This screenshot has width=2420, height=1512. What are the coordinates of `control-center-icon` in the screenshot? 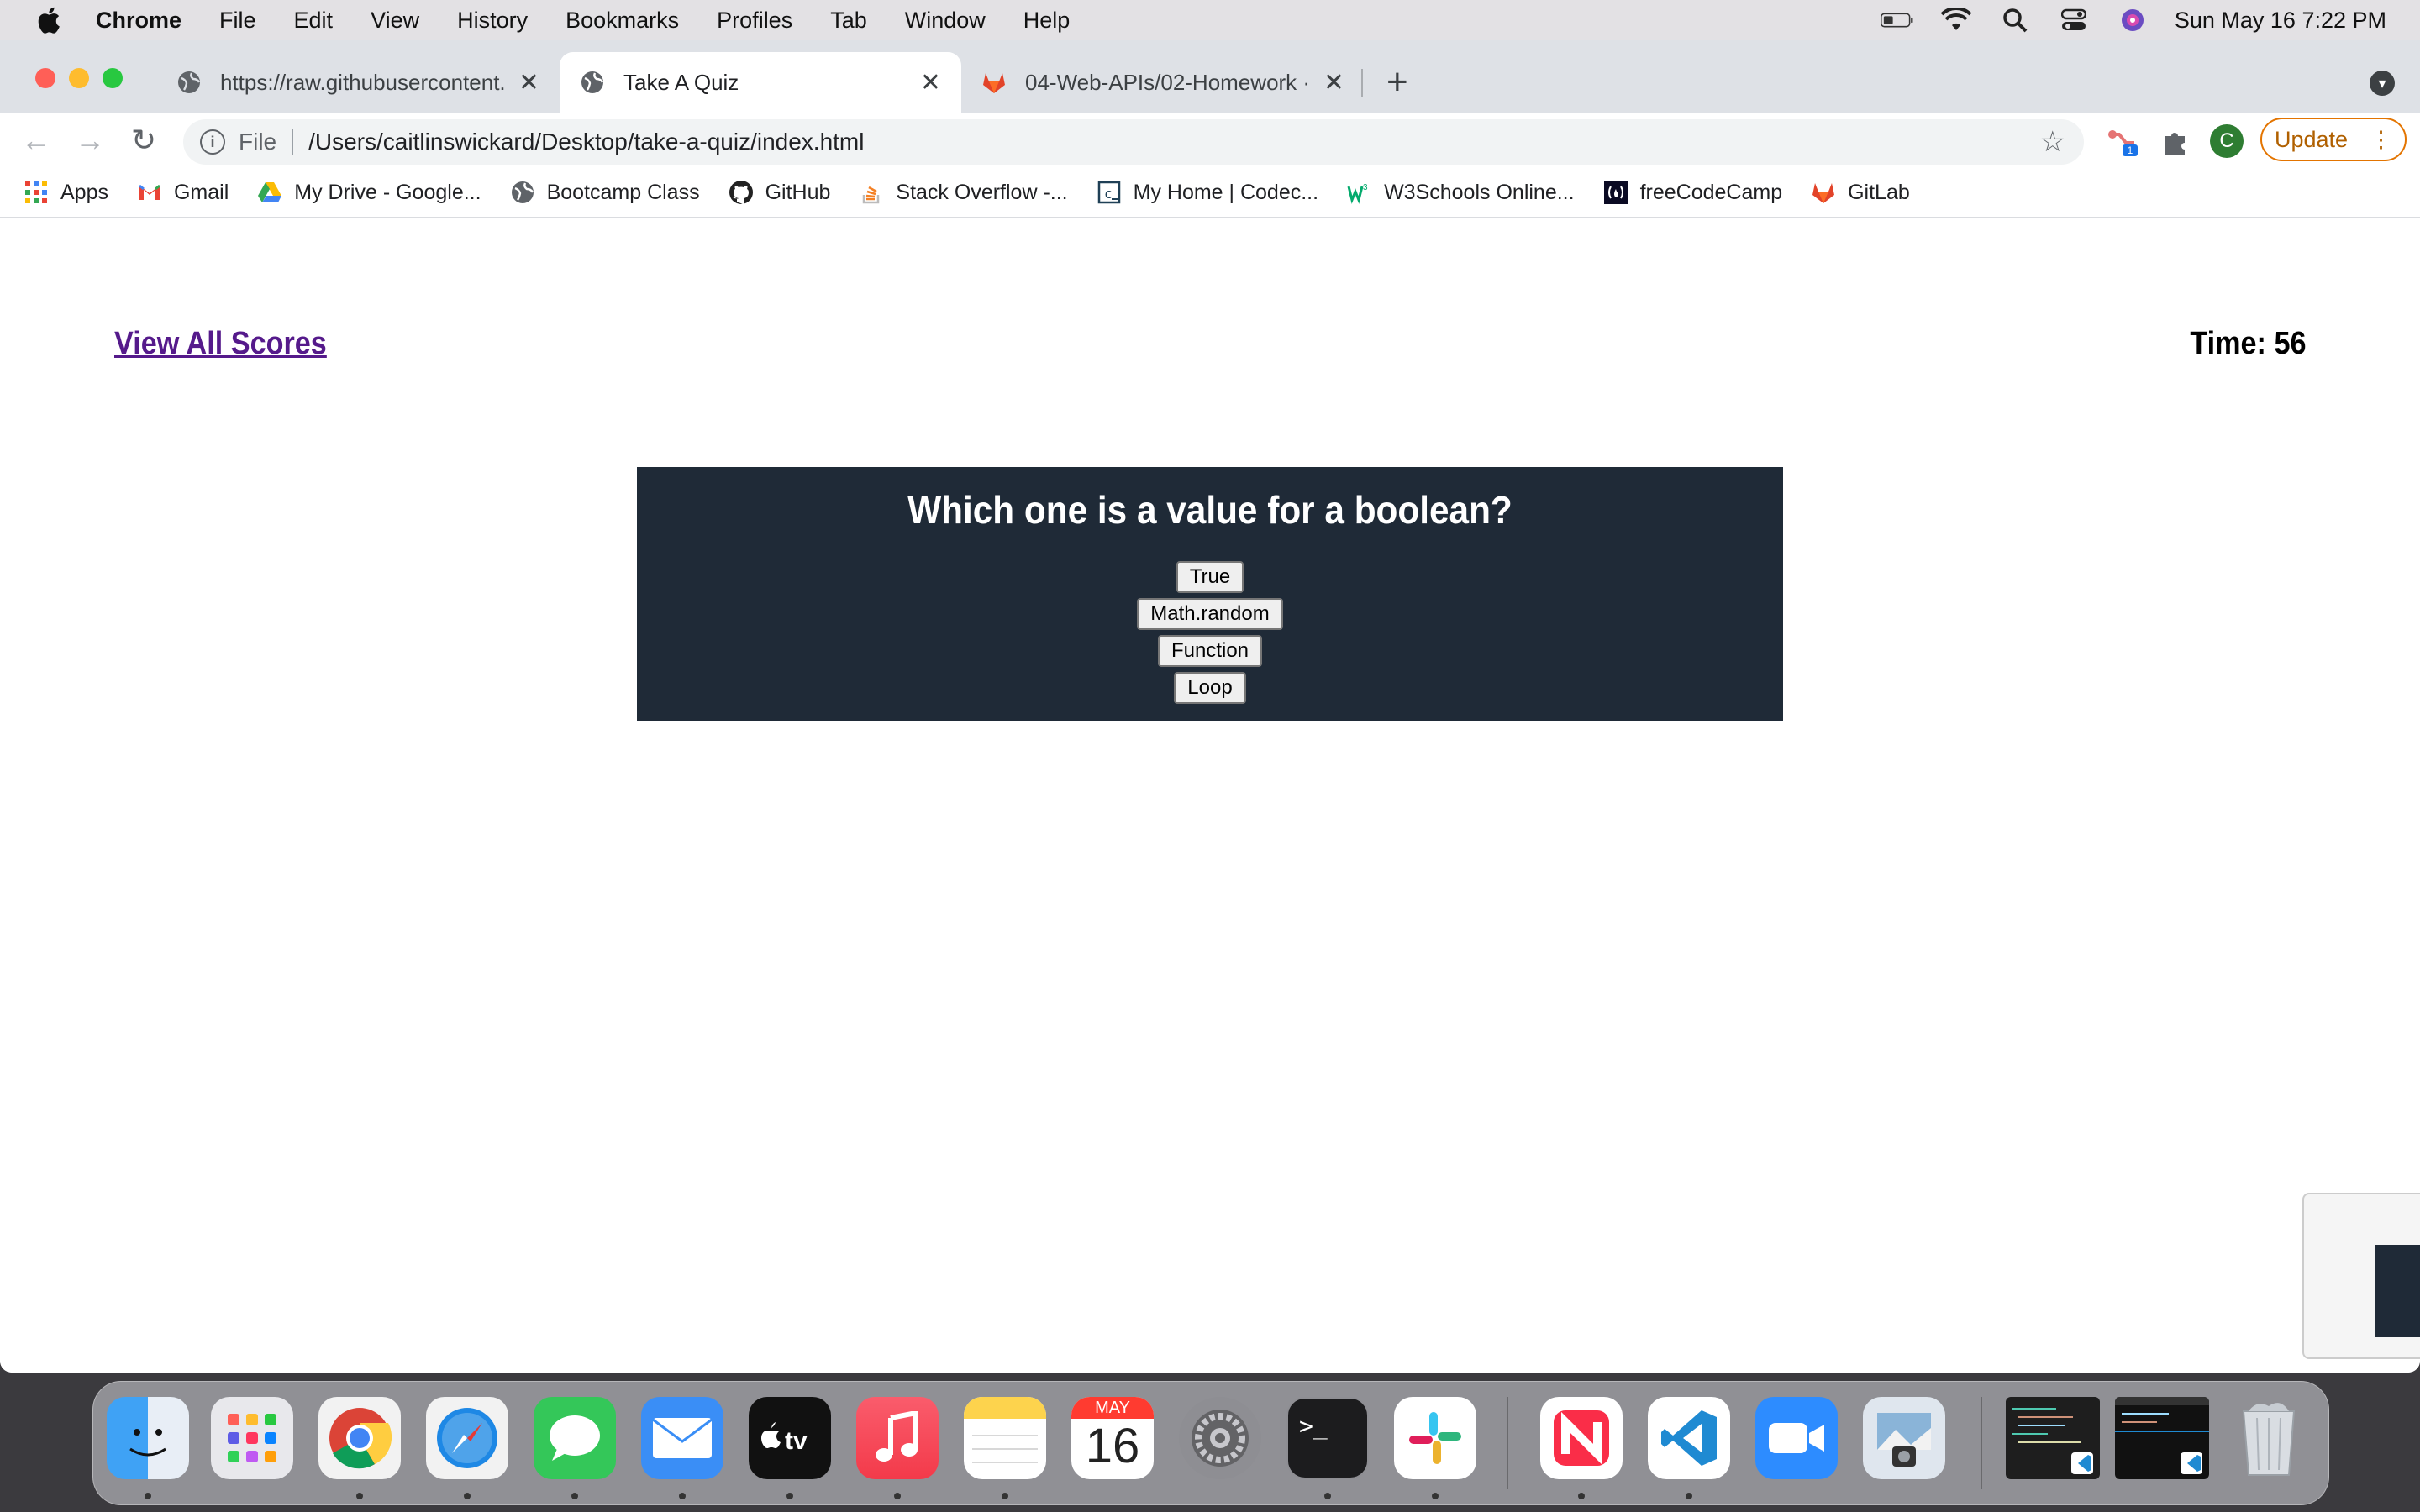 It's located at (2074, 20).